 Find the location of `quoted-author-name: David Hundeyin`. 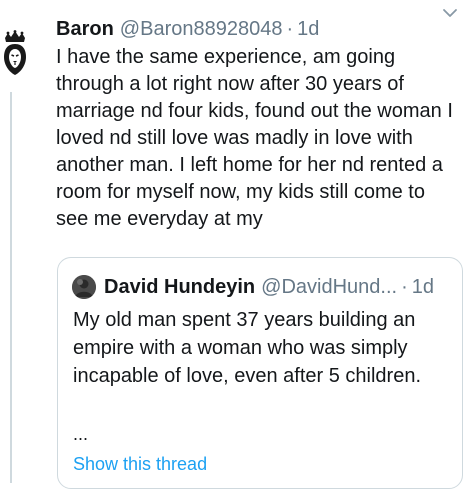

quoted-author-name: David Hundeyin is located at coordinates (180, 287).